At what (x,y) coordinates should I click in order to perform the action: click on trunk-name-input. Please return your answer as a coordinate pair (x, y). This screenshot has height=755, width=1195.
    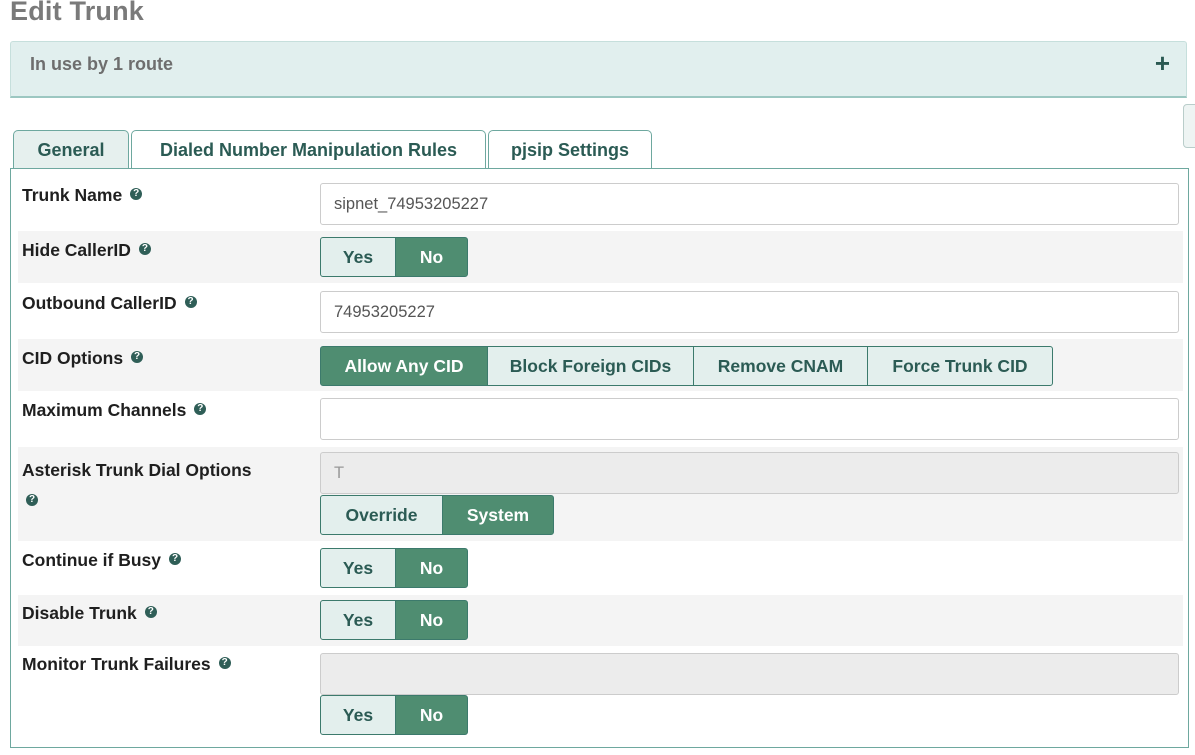
    Looking at the image, I should click on (749, 204).